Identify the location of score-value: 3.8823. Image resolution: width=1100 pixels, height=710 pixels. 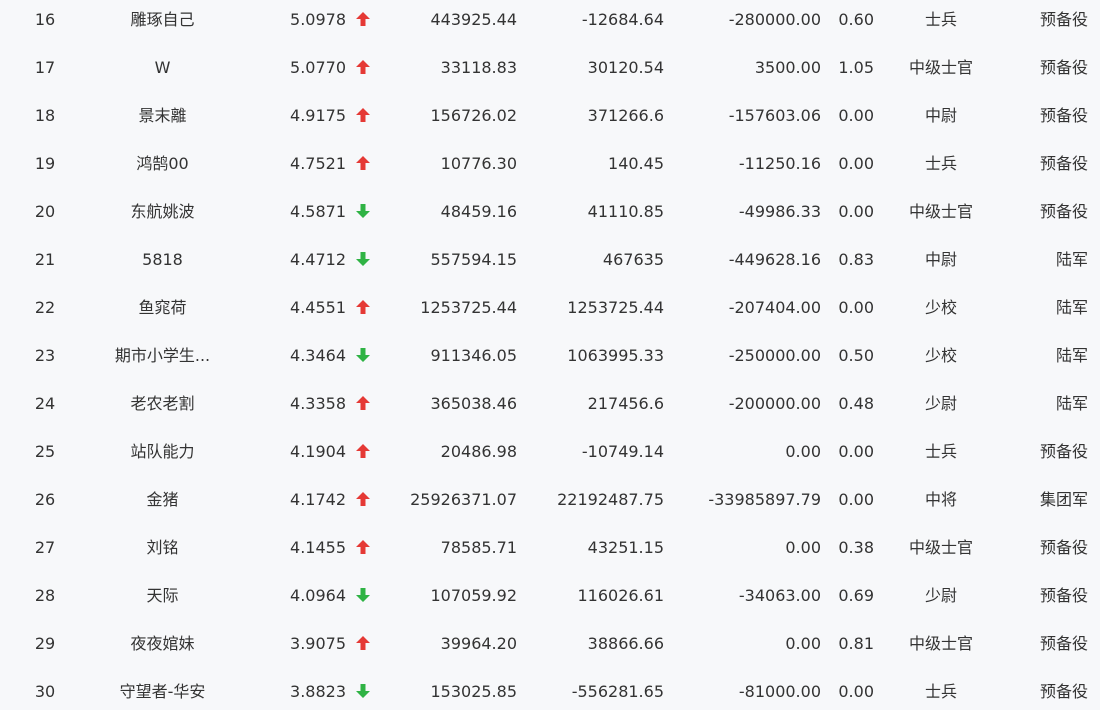
(318, 691).